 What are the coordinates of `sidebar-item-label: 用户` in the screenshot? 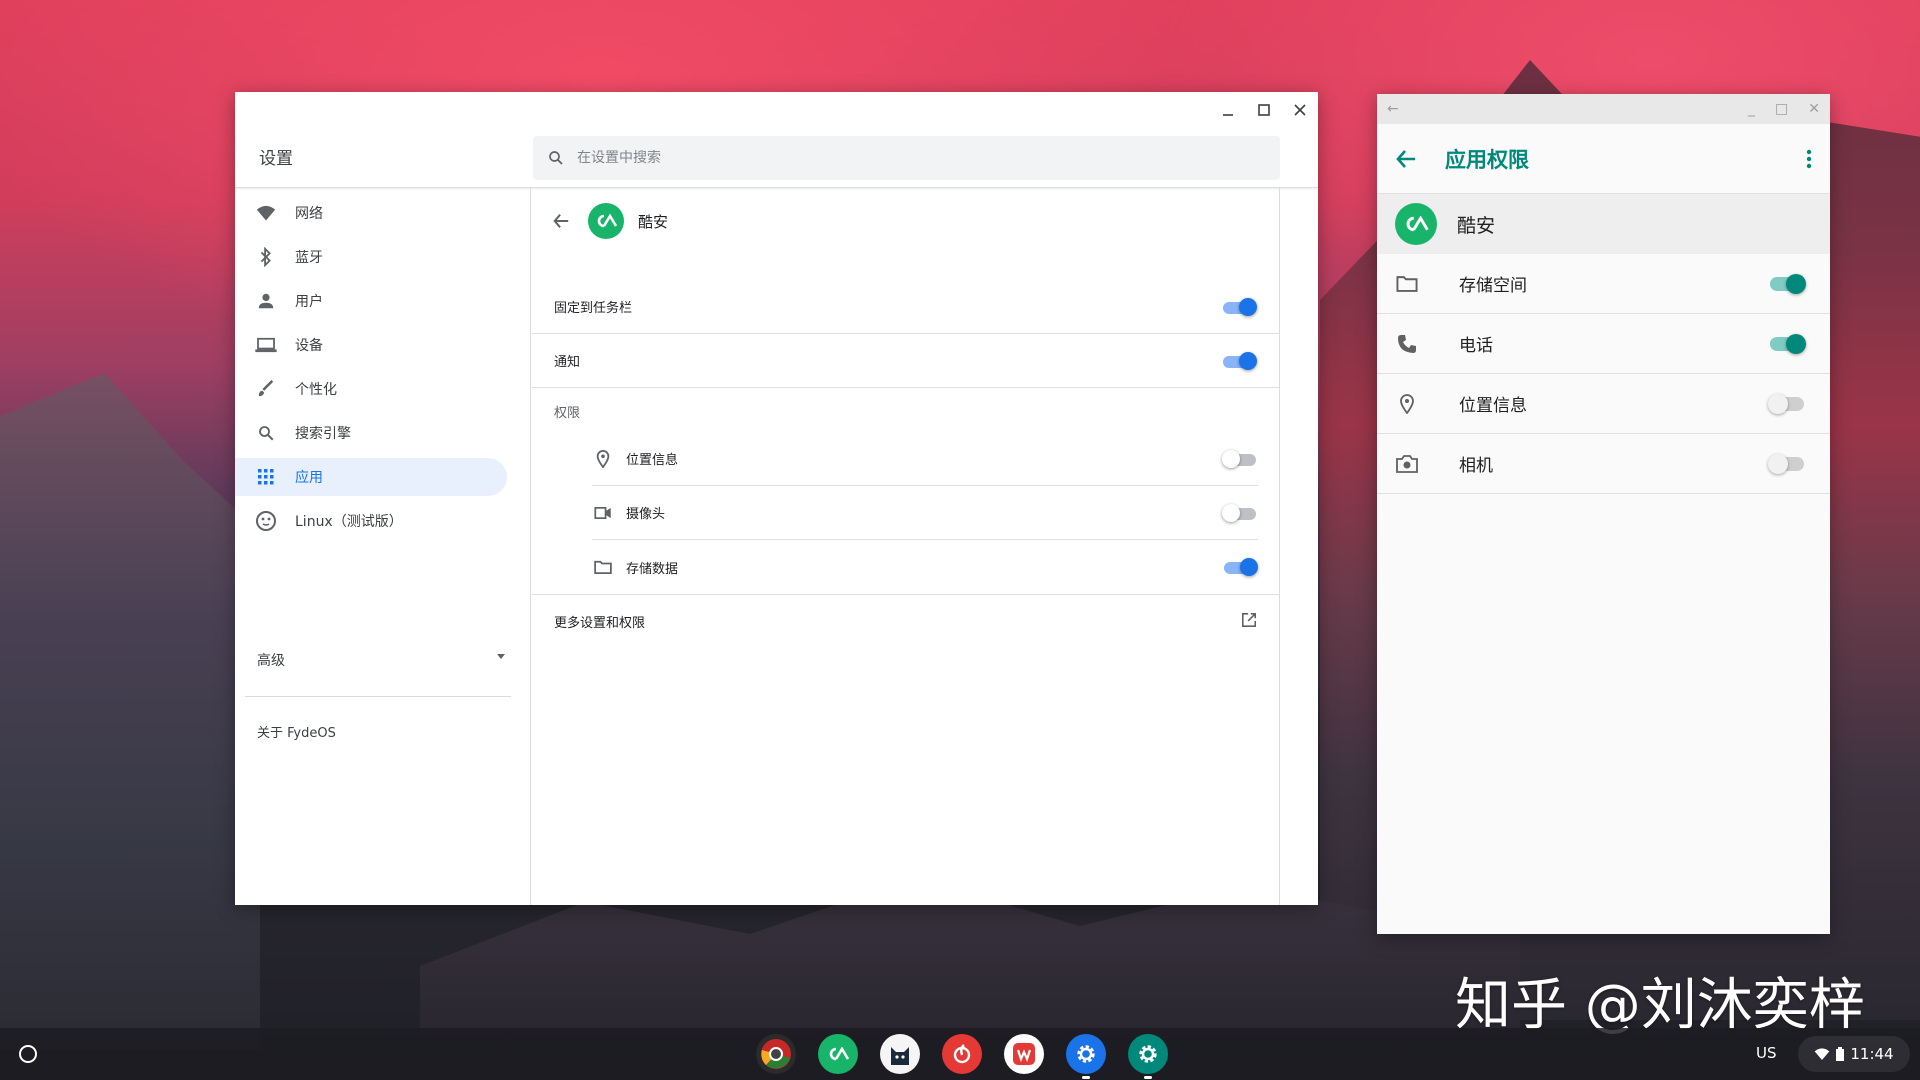 It's located at (309, 302).